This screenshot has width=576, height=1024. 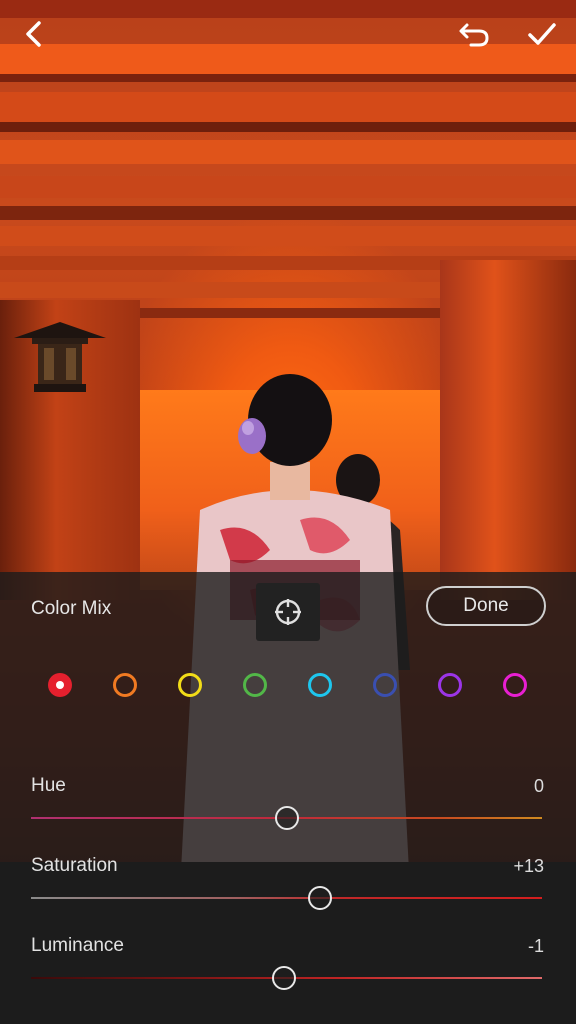 I want to click on targeted-adjustment-button, so click(x=288, y=612).